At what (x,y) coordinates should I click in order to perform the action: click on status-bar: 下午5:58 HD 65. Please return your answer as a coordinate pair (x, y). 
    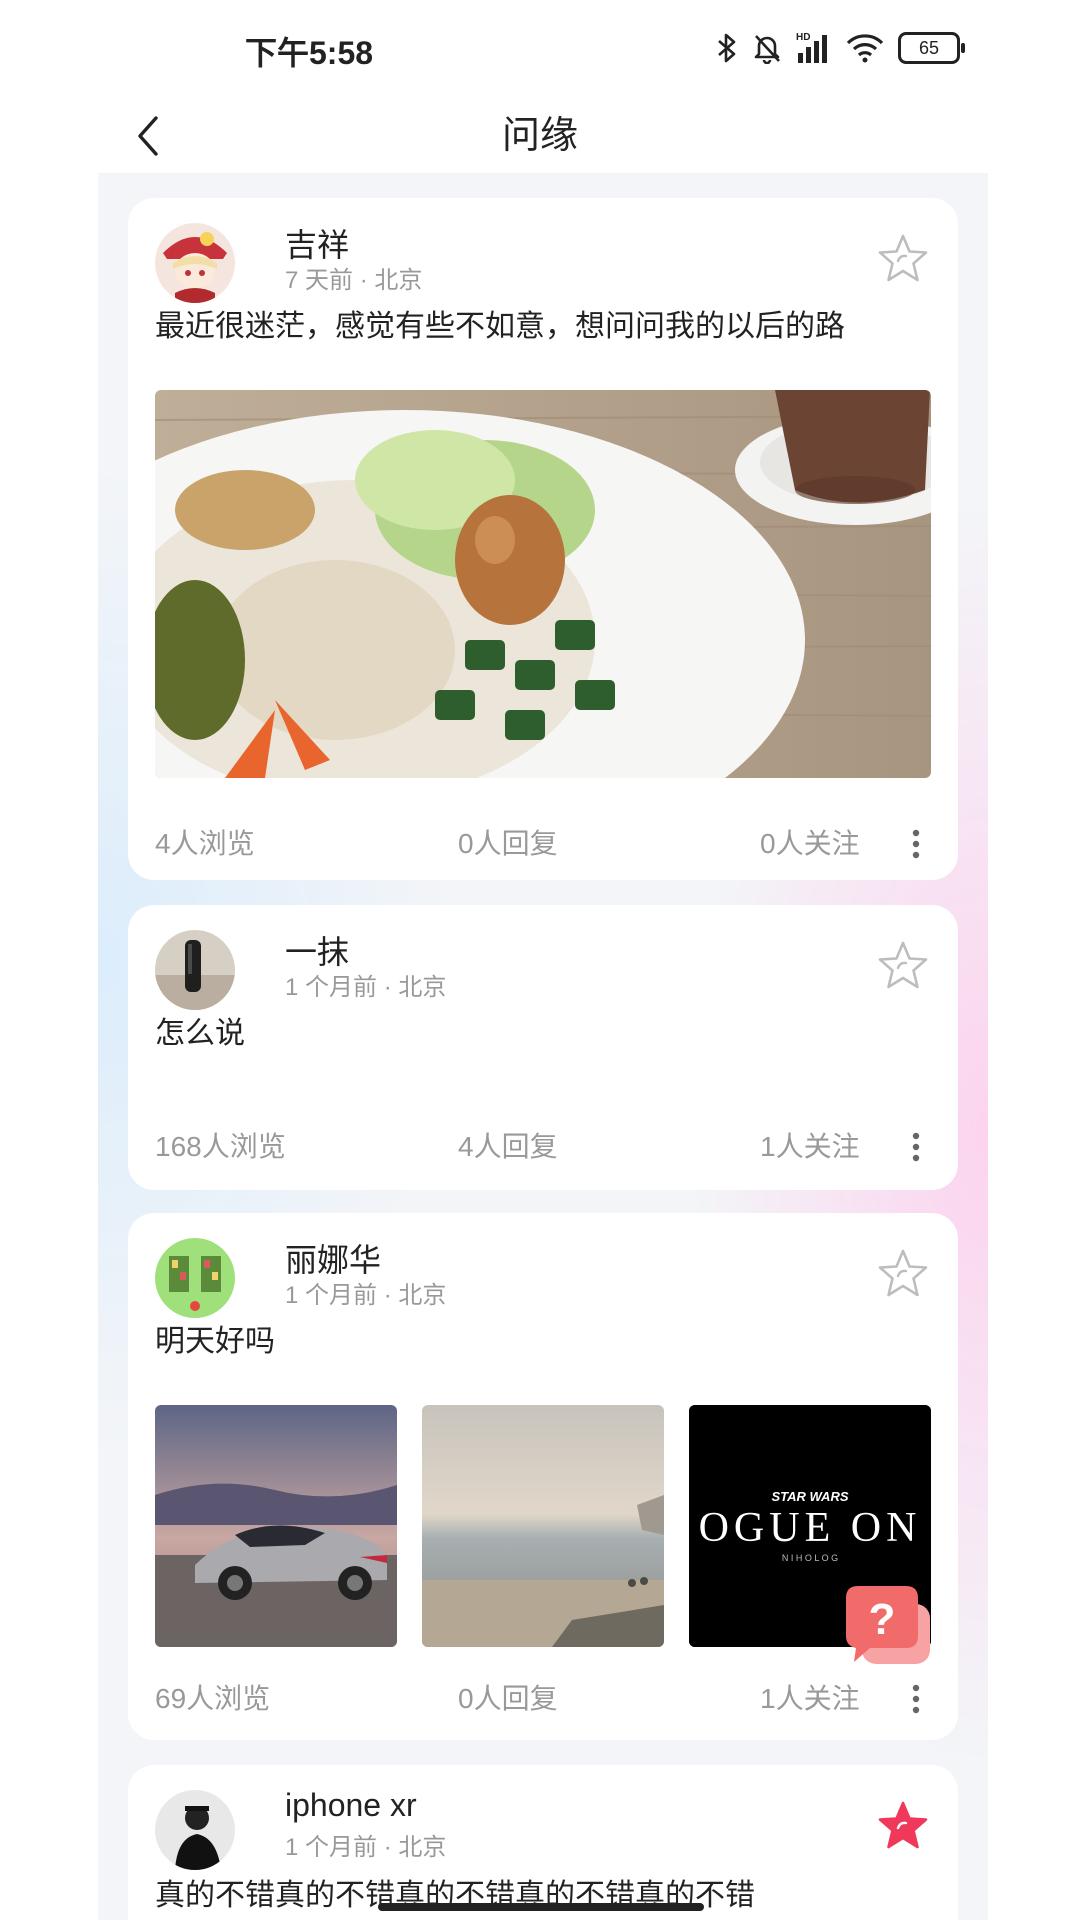
    Looking at the image, I should click on (540, 50).